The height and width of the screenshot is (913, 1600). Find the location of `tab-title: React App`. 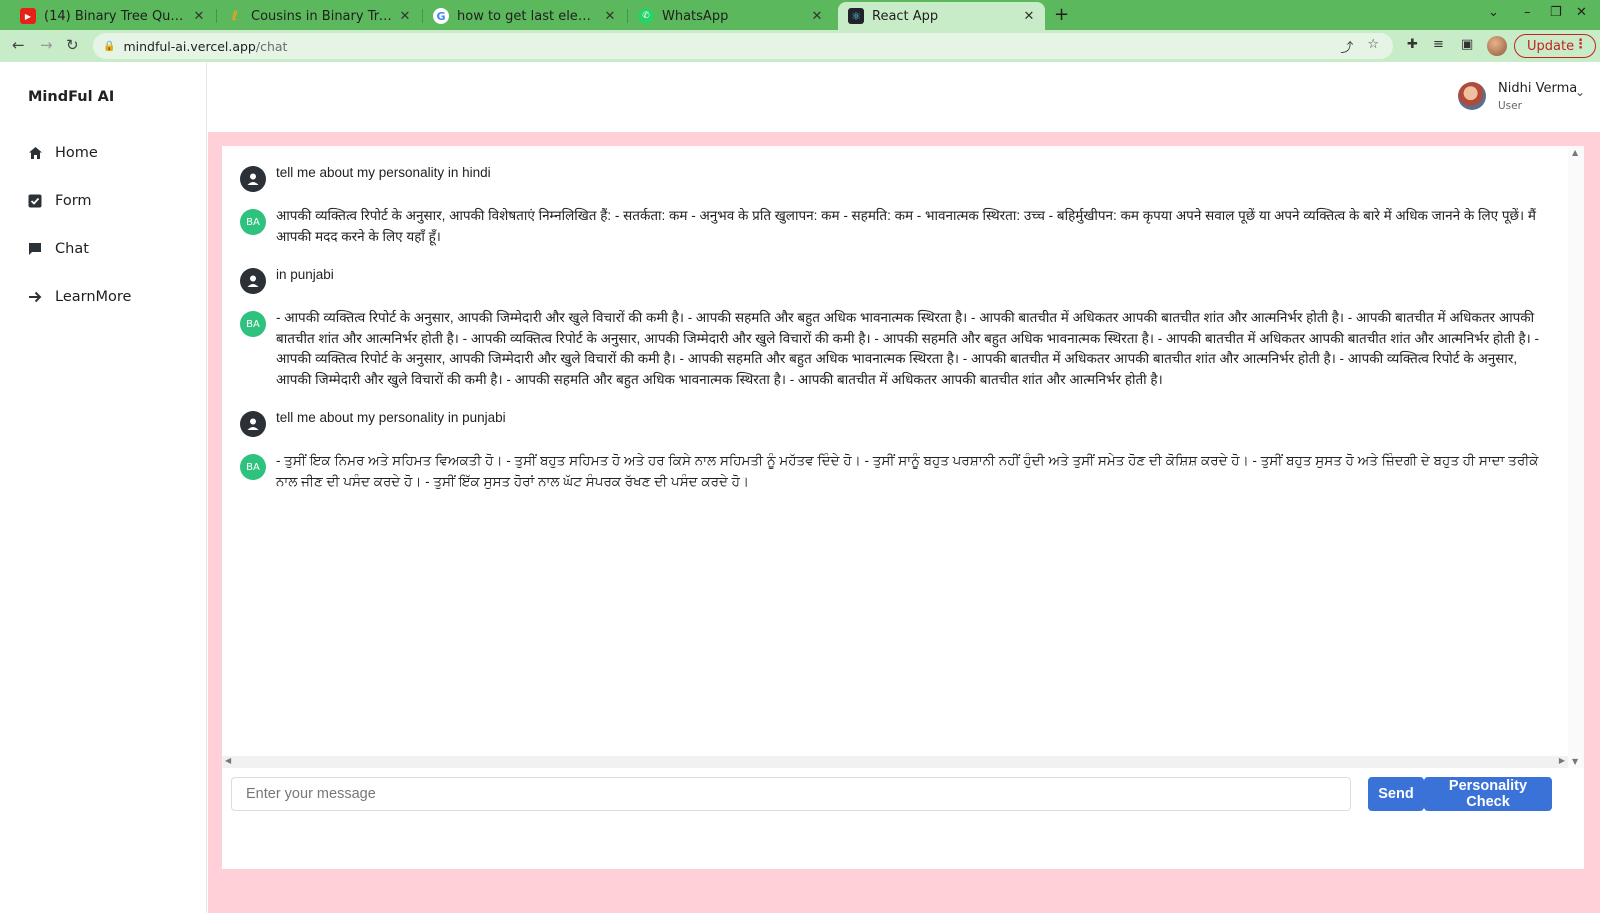

tab-title: React App is located at coordinates (905, 16).